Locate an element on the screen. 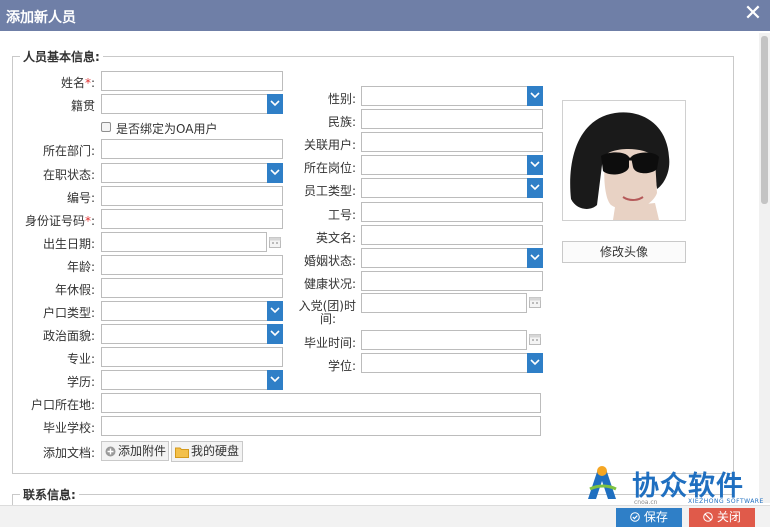 Image resolution: width=770 pixels, height=527 pixels. status-label: 在职状态: is located at coordinates (68, 175).